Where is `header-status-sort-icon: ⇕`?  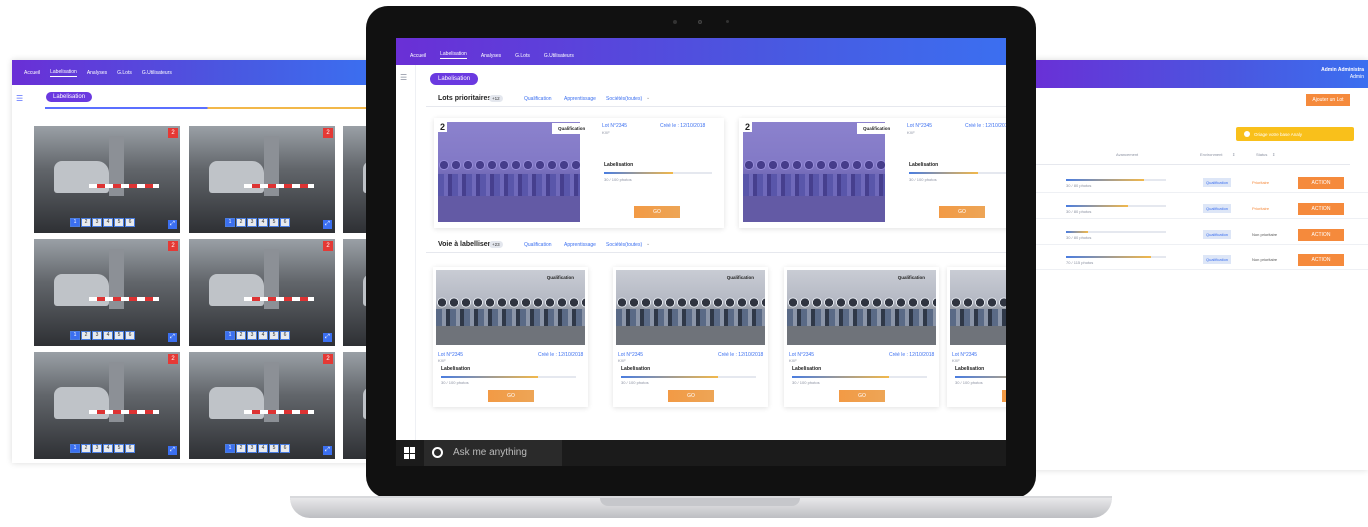 header-status-sort-icon: ⇕ is located at coordinates (1273, 154).